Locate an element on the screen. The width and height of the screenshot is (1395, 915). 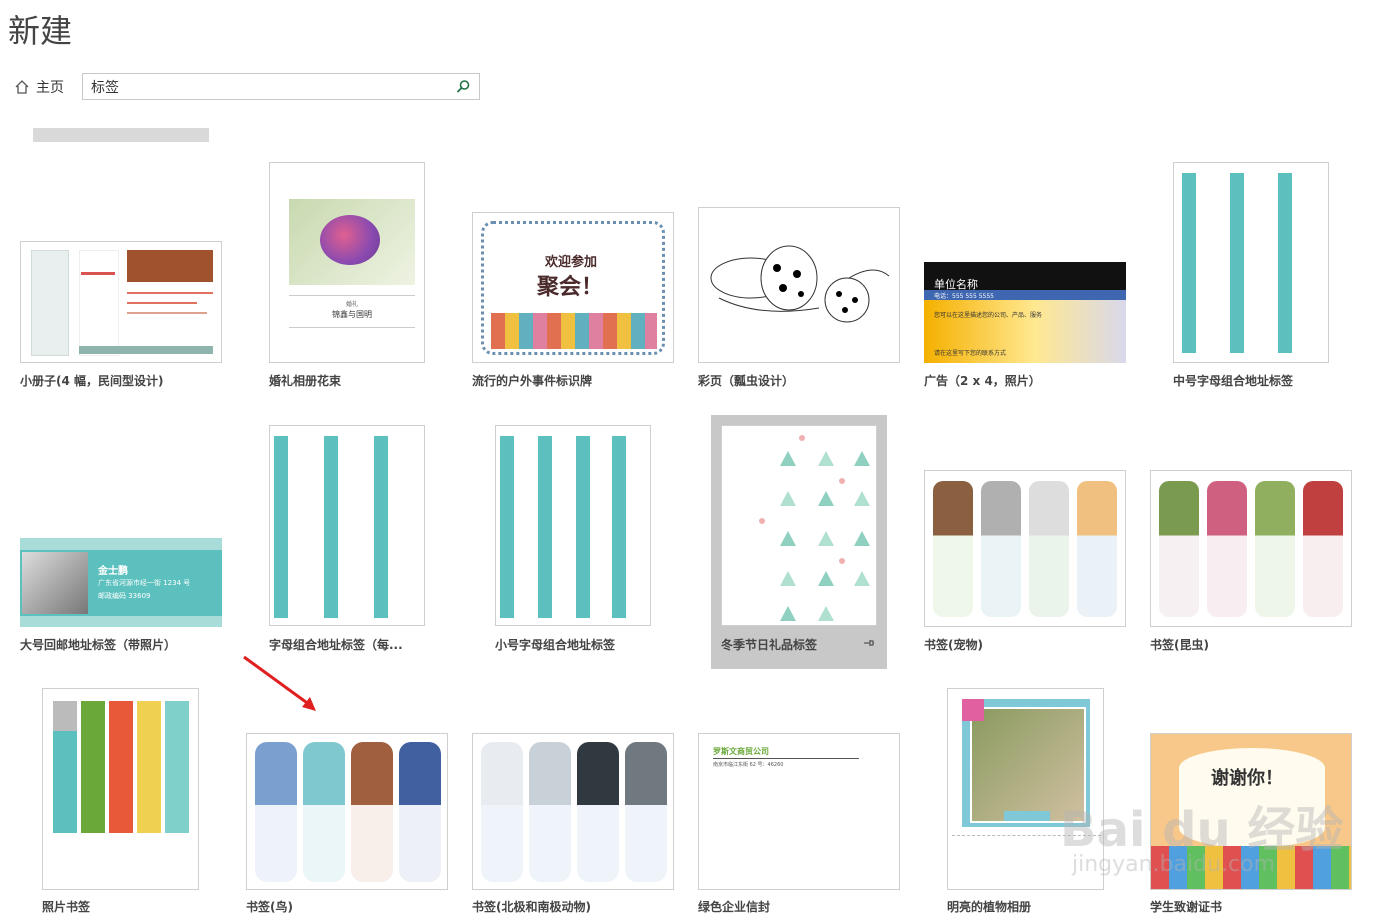
loading-placeholder is located at coordinates (121, 135).